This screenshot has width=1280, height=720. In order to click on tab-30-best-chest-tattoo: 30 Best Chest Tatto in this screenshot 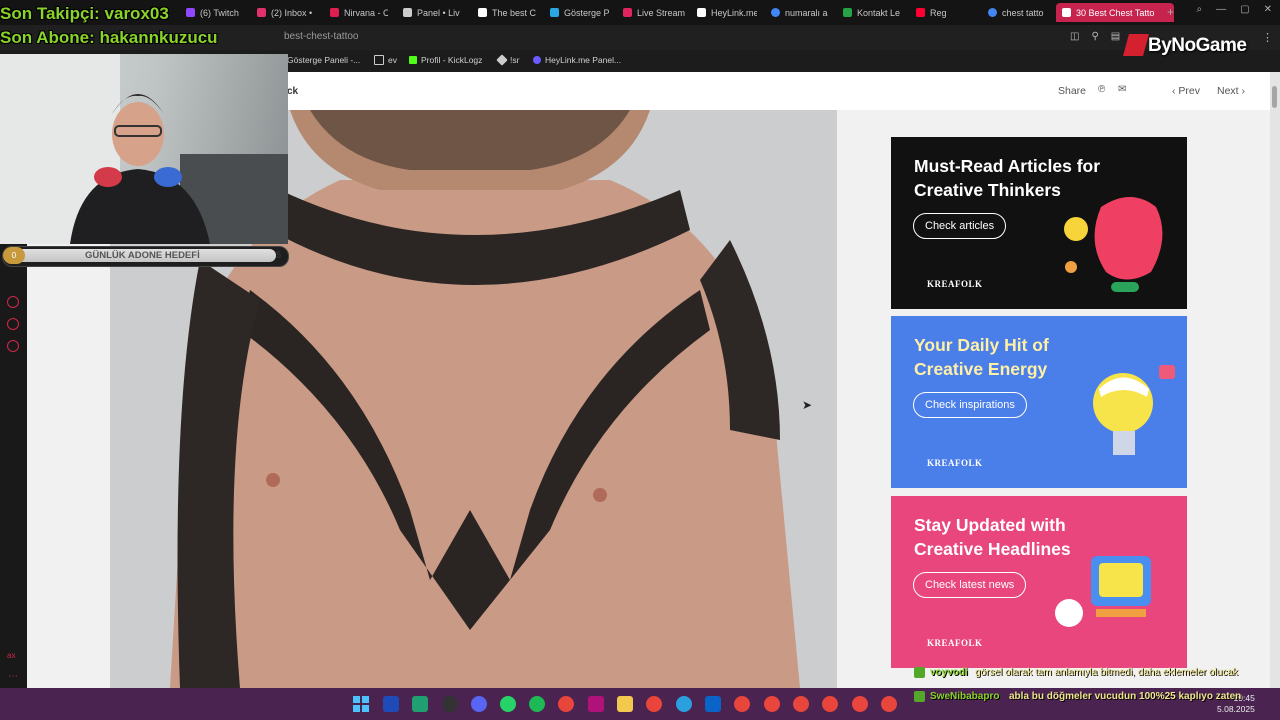, I will do `click(1115, 12)`.